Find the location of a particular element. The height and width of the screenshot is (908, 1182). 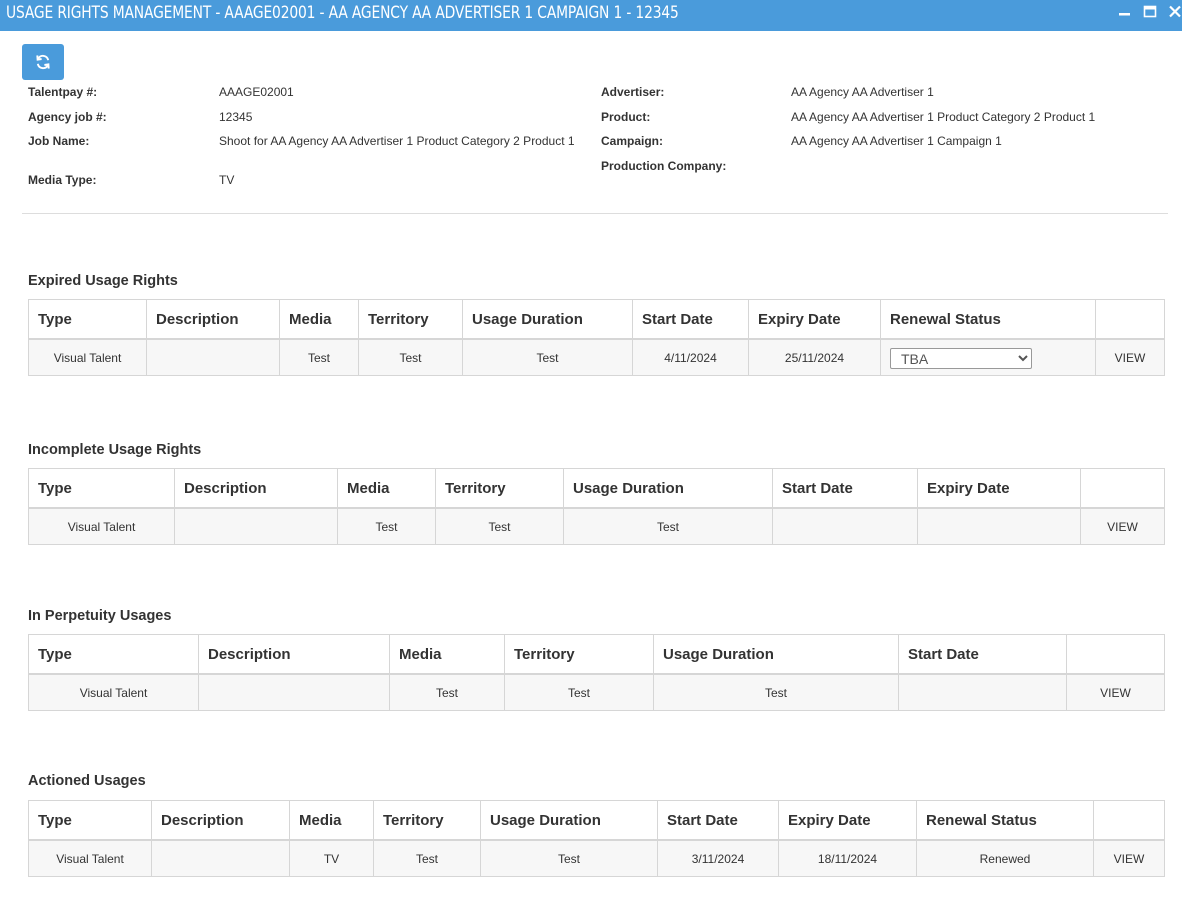

refresh-button is located at coordinates (43, 62).